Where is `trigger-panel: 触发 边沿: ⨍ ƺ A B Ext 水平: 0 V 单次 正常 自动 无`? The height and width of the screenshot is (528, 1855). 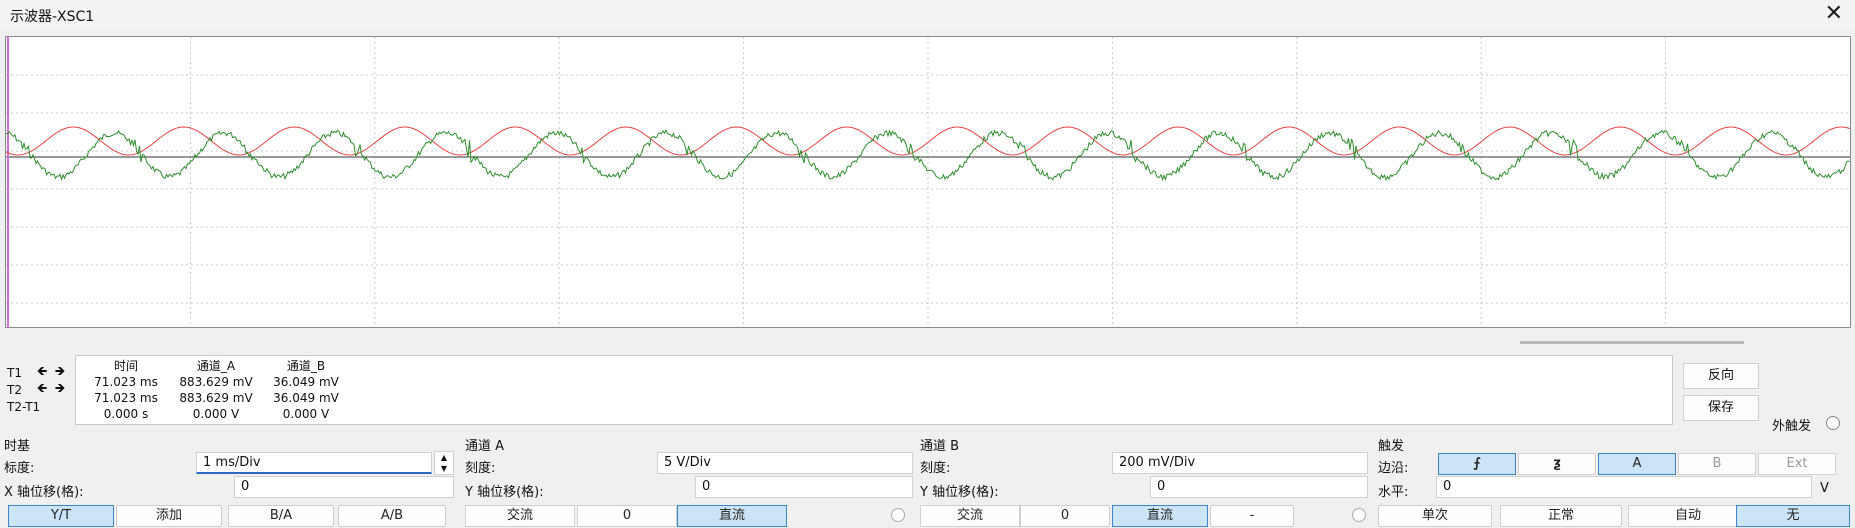
trigger-panel: 触发 边沿: ⨍ ƺ A B Ext 水平: 0 V 单次 正常 自动 无 is located at coordinates (1614, 480).